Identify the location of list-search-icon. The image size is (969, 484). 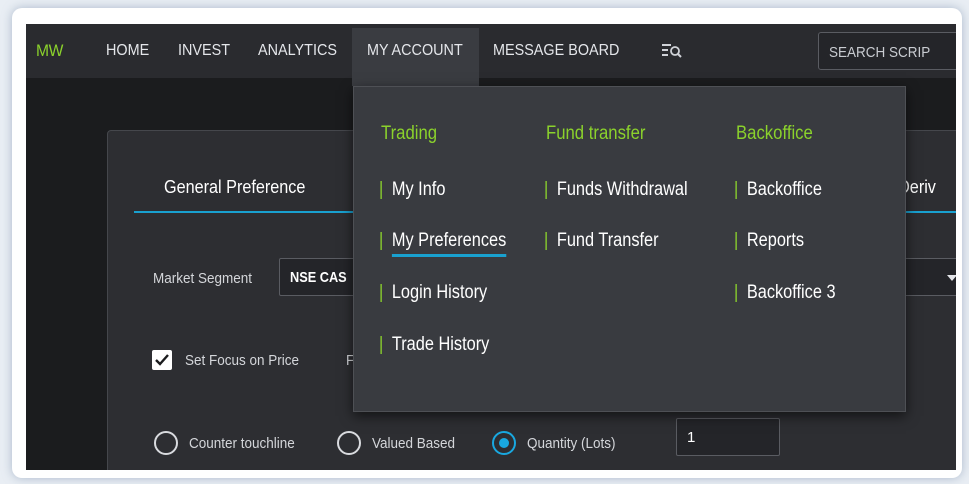
(672, 51).